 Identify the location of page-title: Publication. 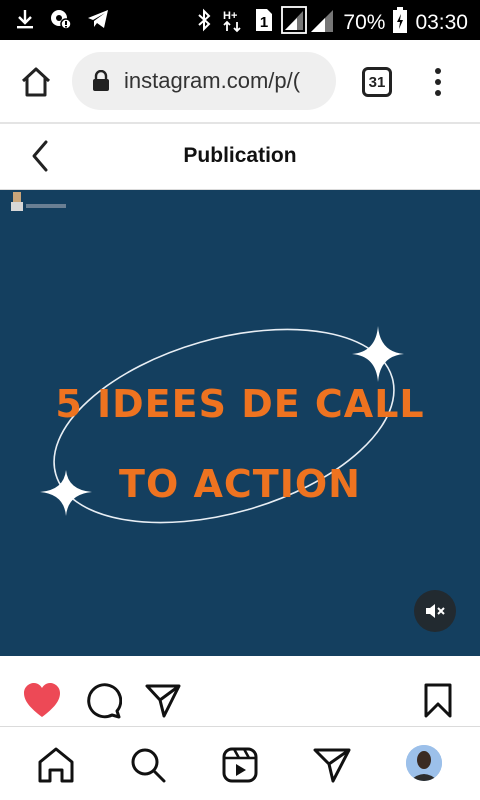
(240, 155).